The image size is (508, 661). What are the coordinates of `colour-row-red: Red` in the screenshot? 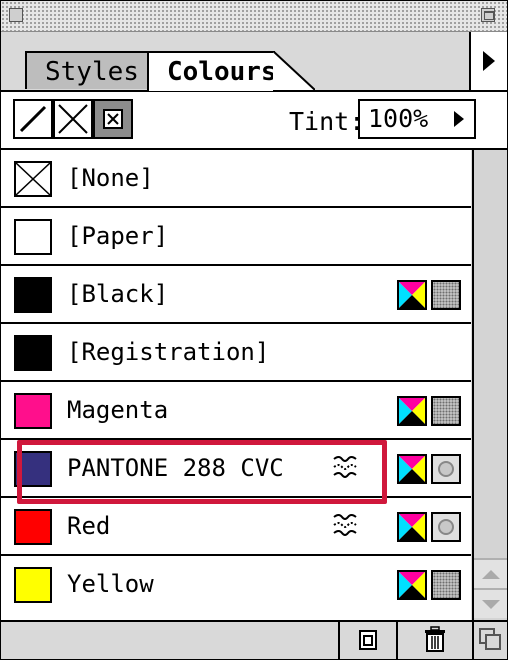 It's located at (236, 527).